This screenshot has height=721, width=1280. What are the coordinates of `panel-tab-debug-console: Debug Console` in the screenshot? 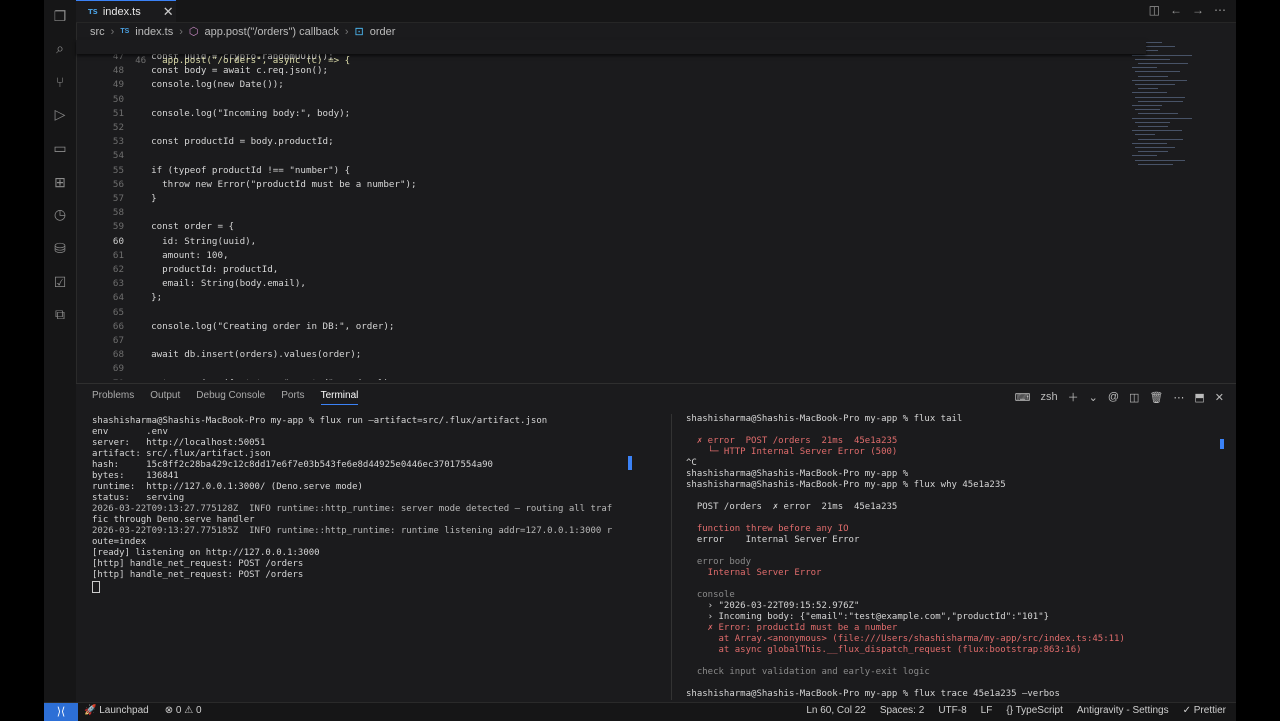 It's located at (230, 397).